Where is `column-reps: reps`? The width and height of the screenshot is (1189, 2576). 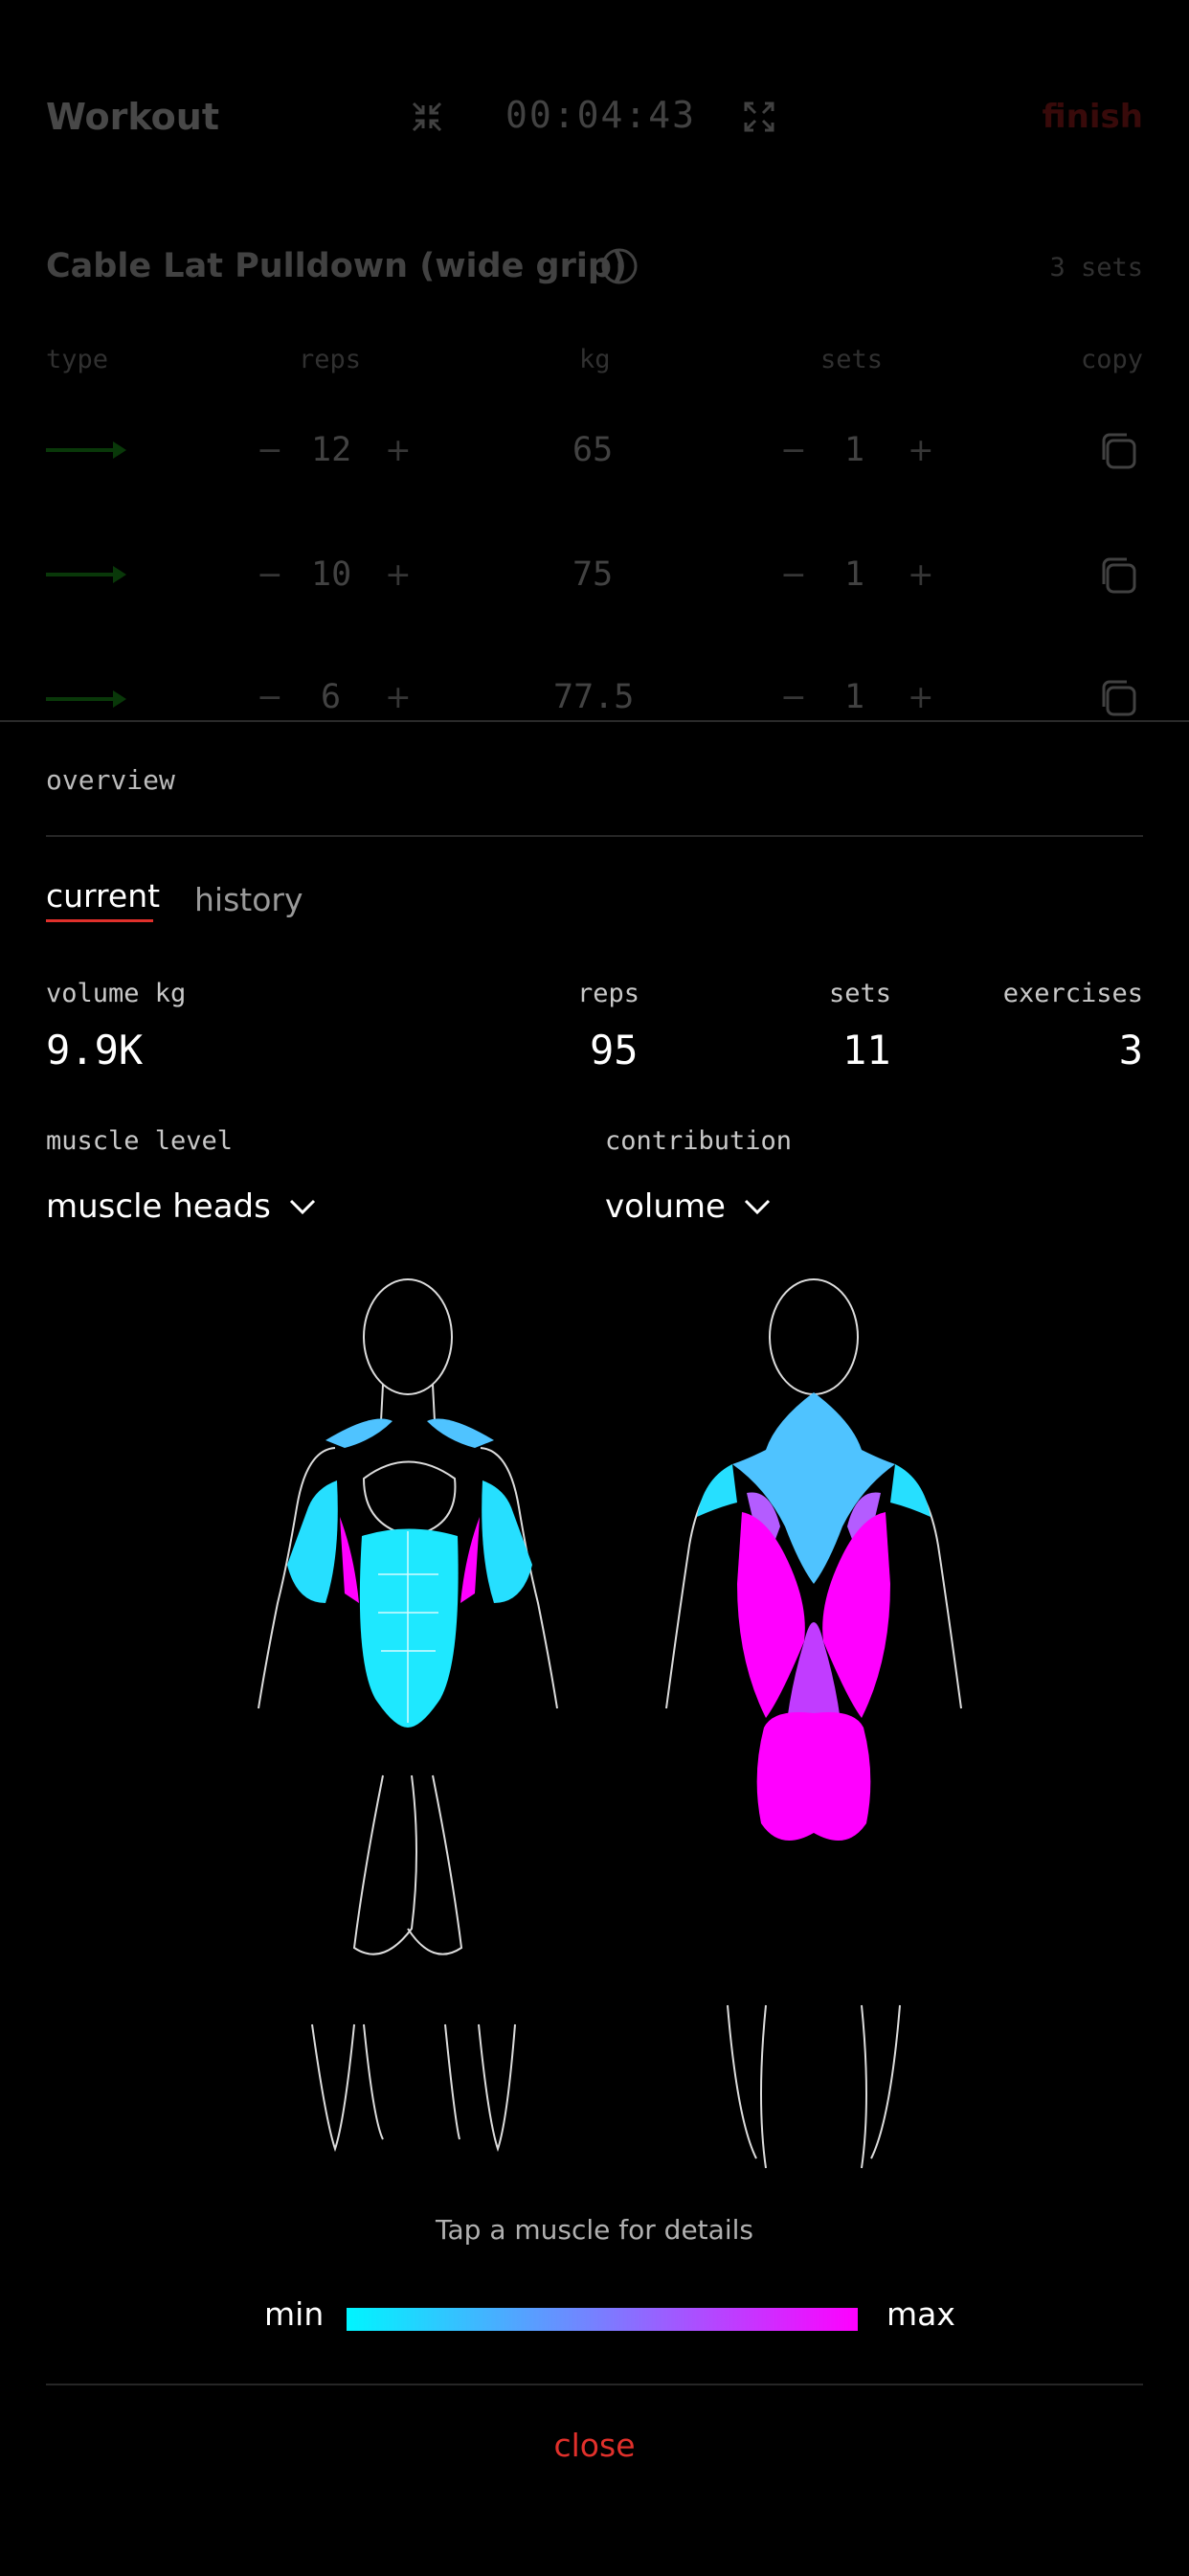 column-reps: reps is located at coordinates (330, 359).